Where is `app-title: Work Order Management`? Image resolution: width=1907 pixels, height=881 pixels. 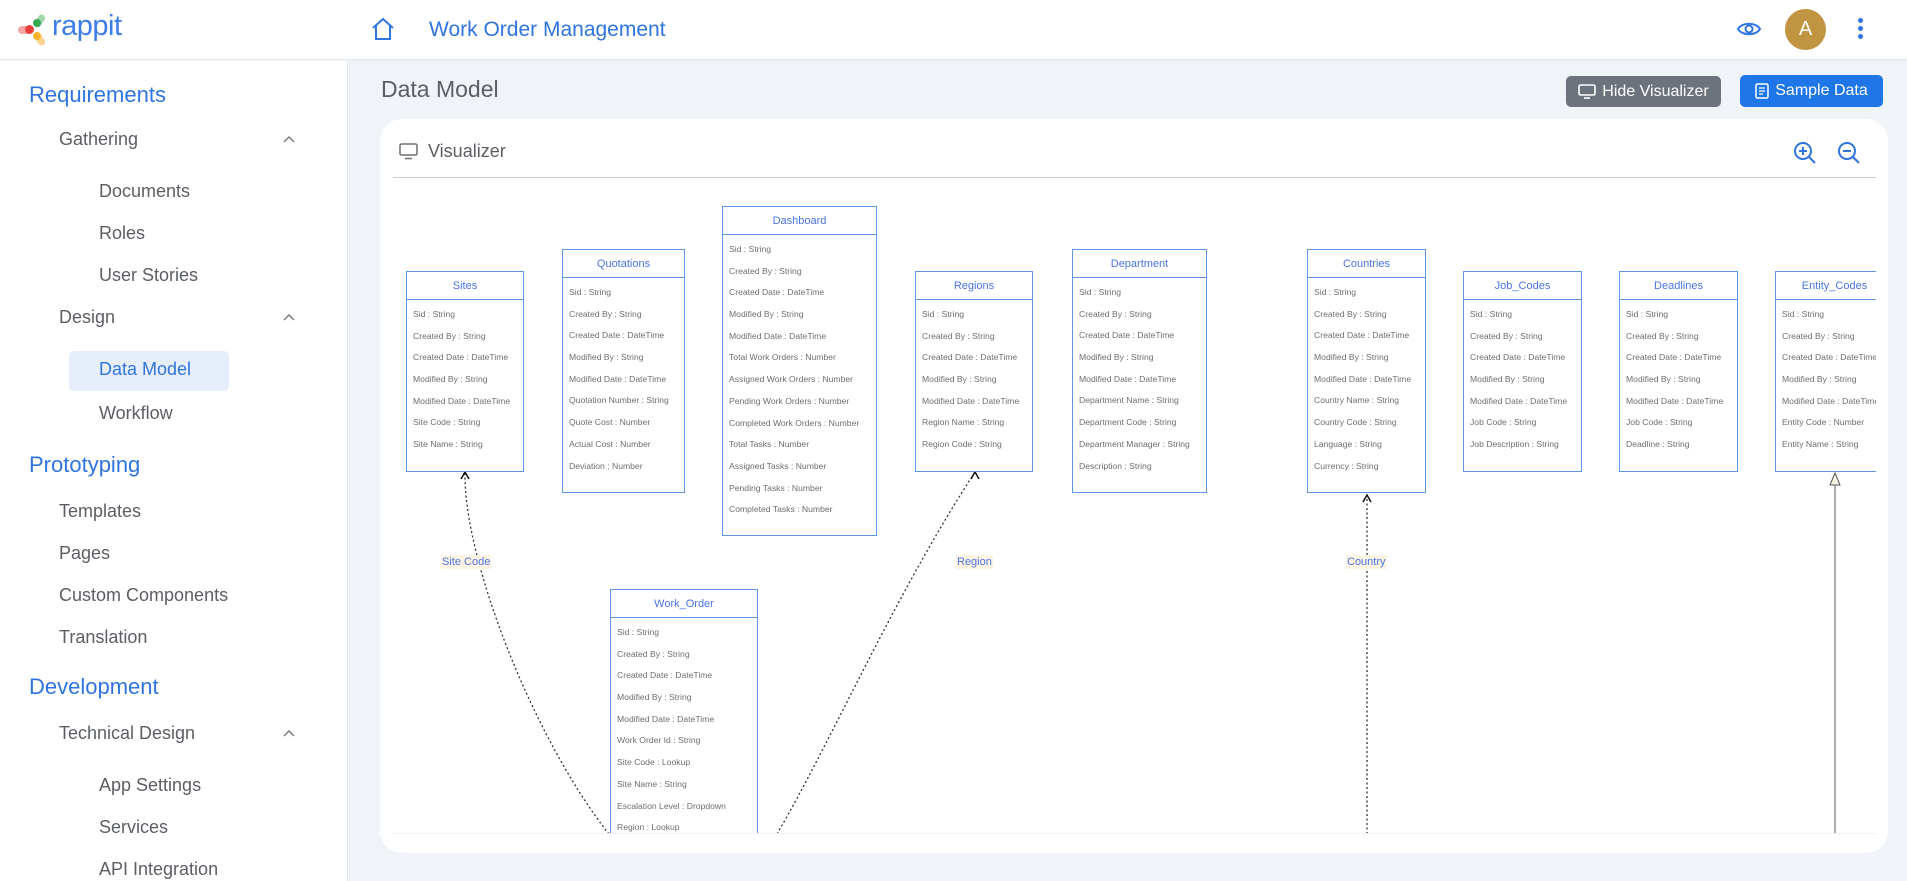
app-title: Work Order Management is located at coordinates (547, 29).